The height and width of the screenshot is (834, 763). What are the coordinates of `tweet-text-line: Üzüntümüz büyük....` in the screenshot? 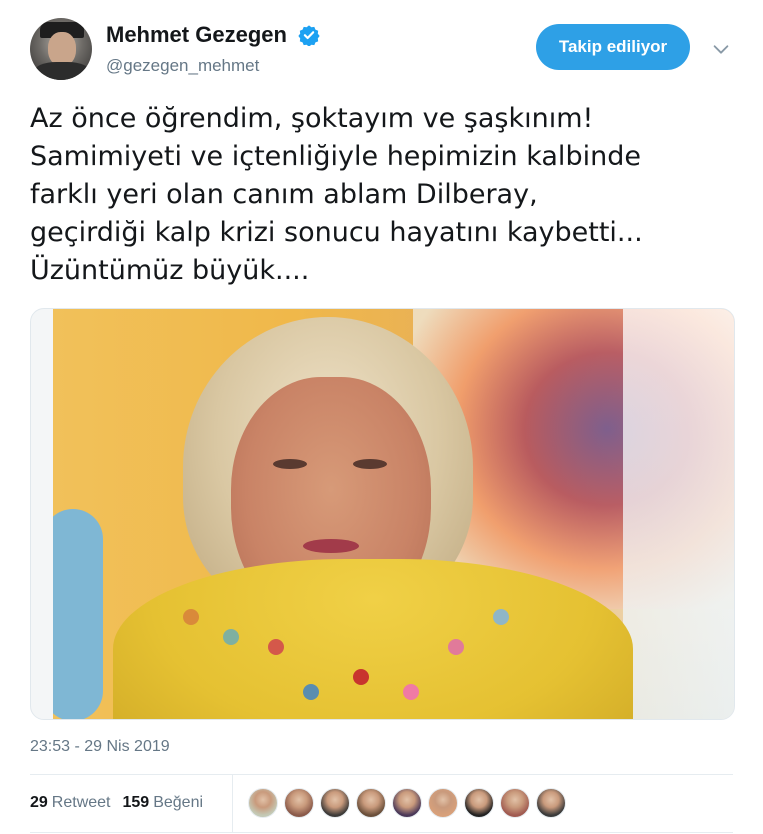 It's located at (170, 270).